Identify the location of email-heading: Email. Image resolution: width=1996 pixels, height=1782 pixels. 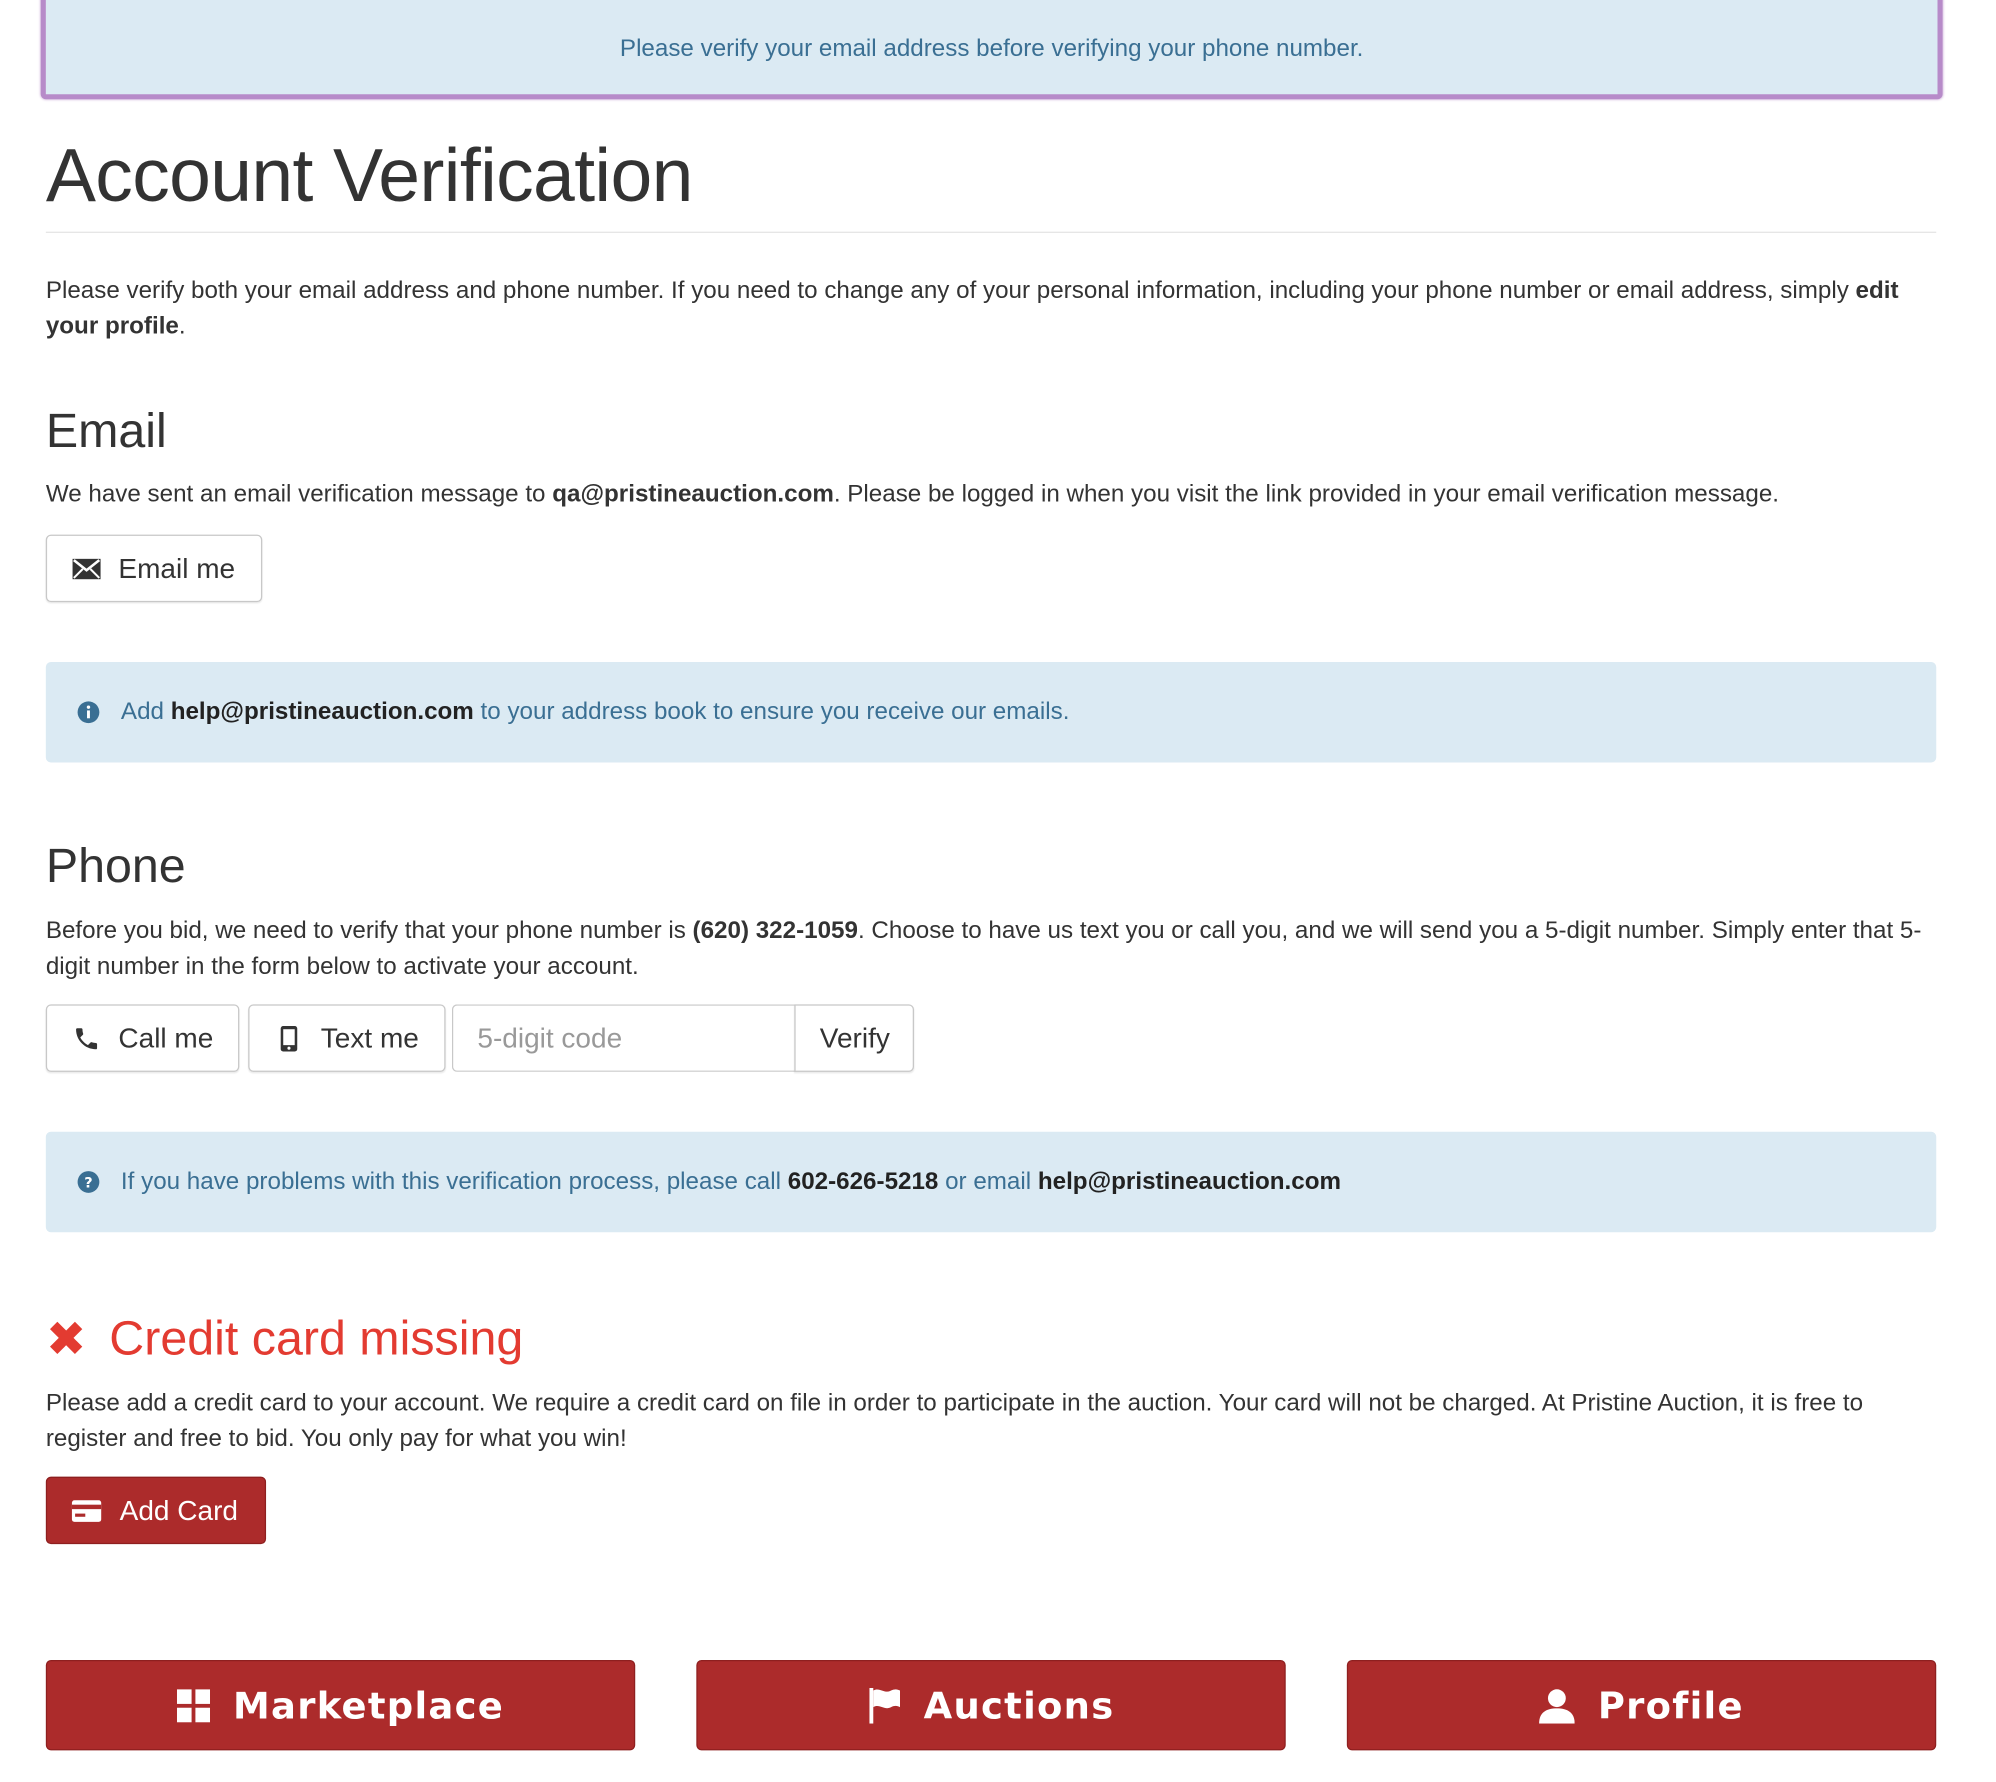
(106, 431).